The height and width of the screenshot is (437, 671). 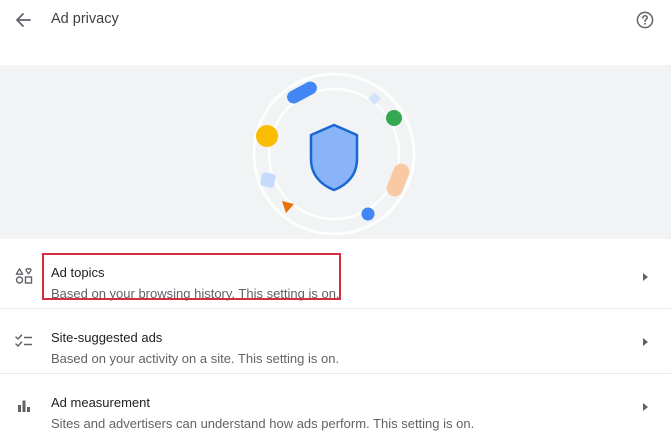 What do you see at coordinates (107, 337) in the screenshot?
I see `row-title: Site-suggested ads` at bounding box center [107, 337].